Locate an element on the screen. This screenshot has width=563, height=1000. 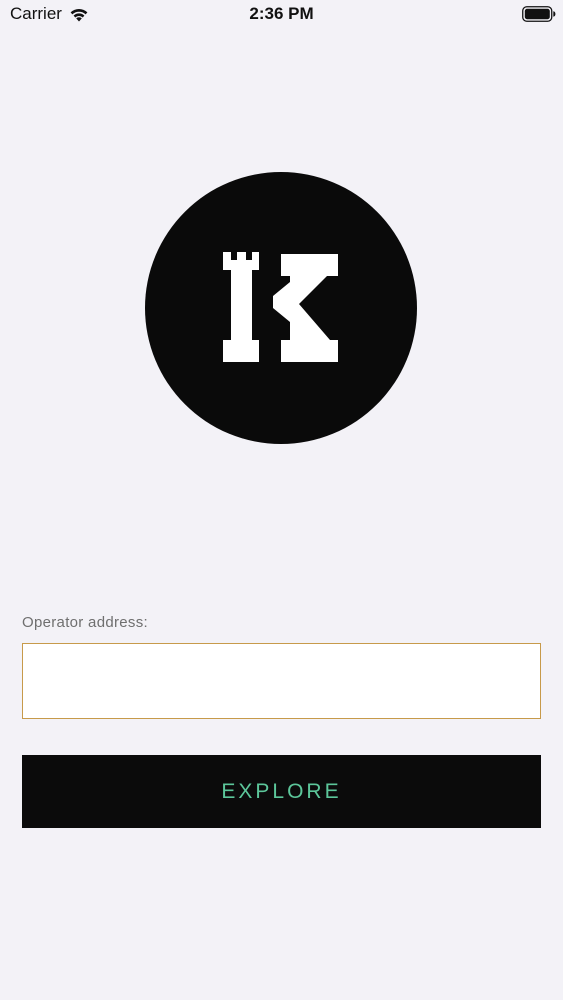
operator-address-input is located at coordinates (281, 681).